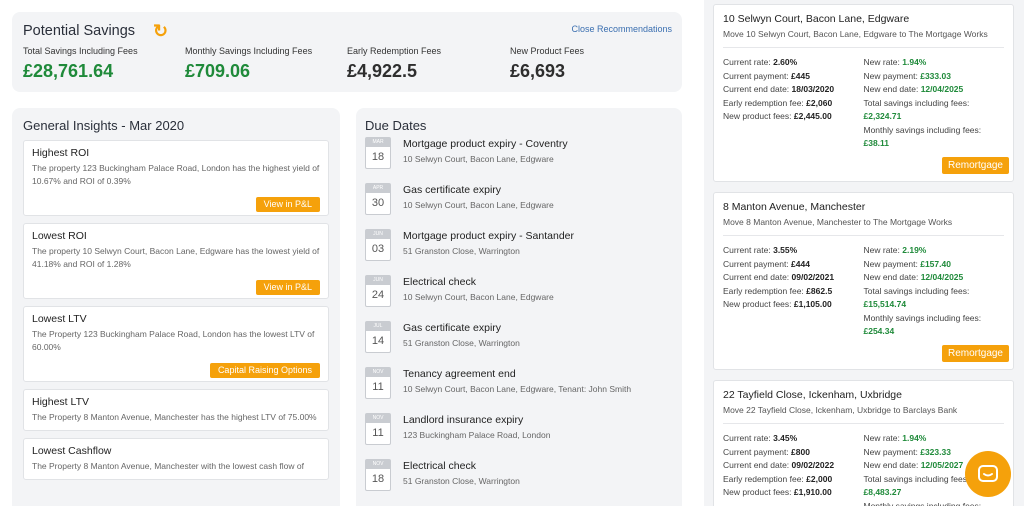 The height and width of the screenshot is (506, 1024). I want to click on chat-launcher-button, so click(988, 474).